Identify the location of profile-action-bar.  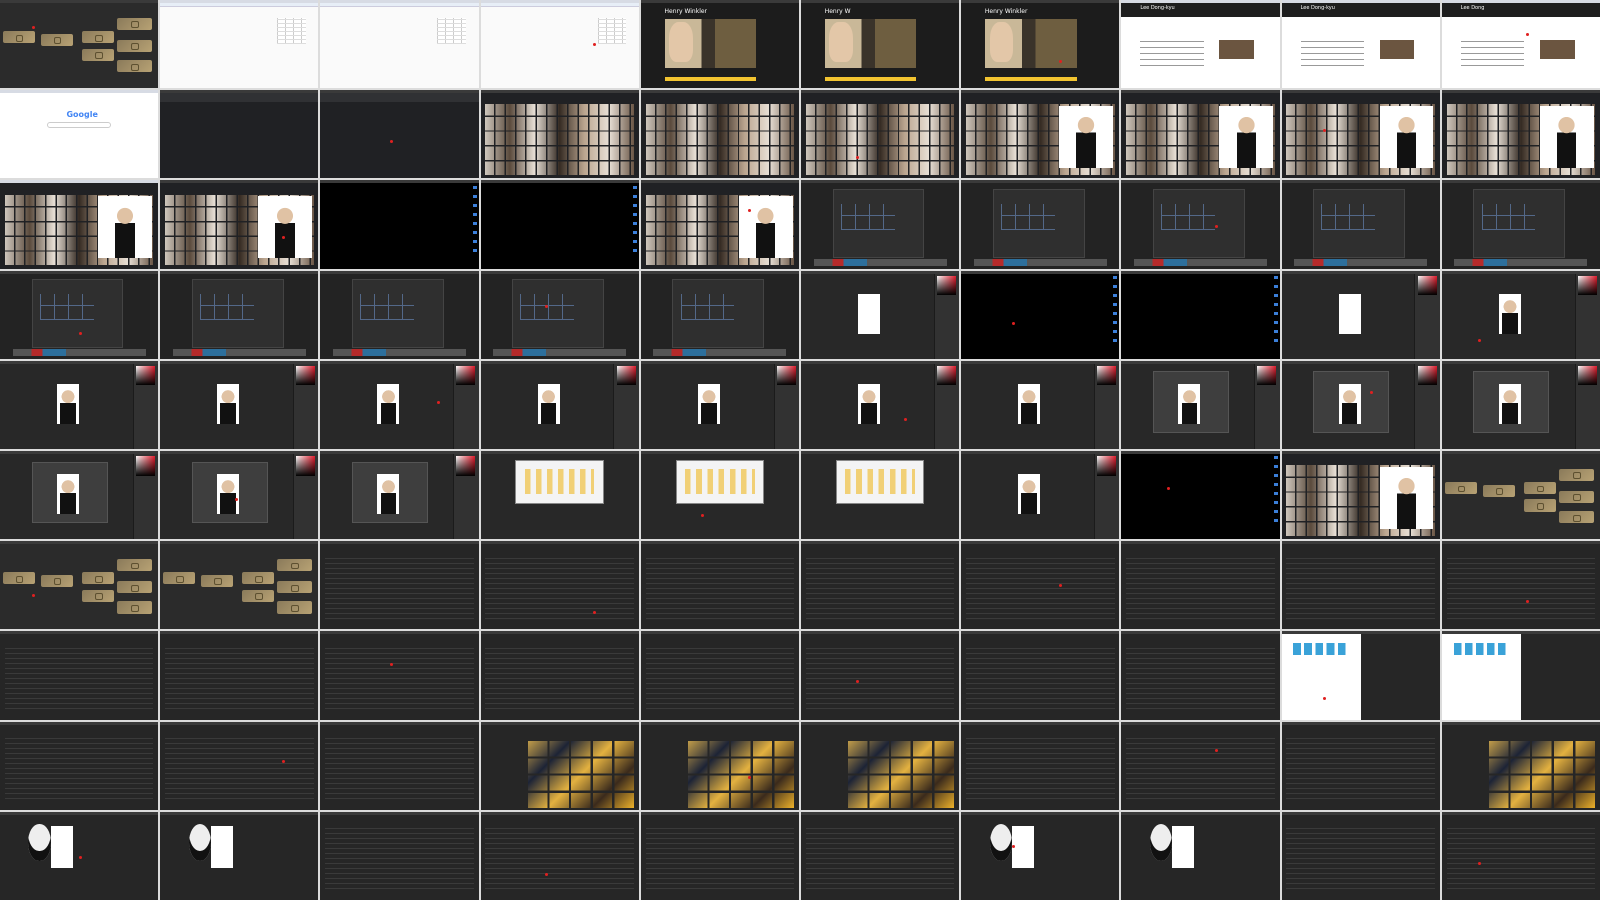
(710, 79).